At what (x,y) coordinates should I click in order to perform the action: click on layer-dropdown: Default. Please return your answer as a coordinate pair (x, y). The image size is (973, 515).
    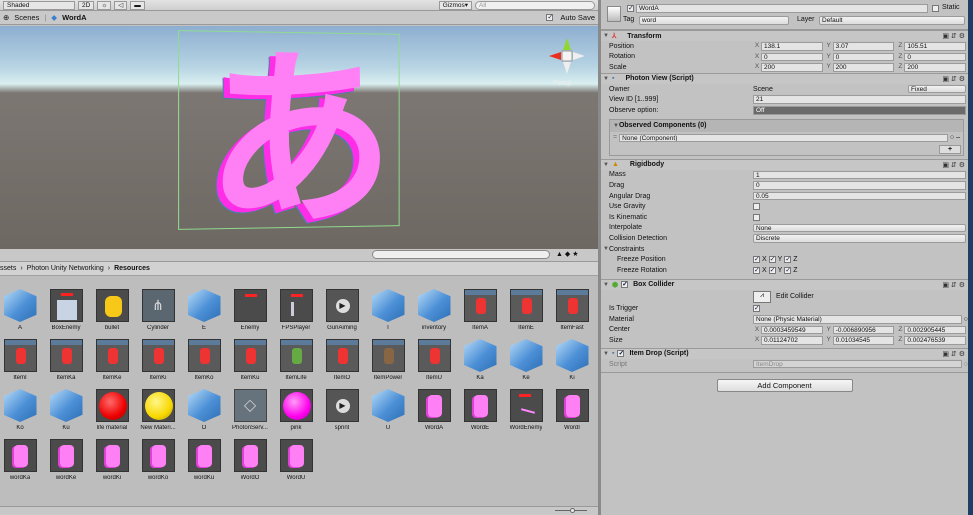
    Looking at the image, I should click on (892, 20).